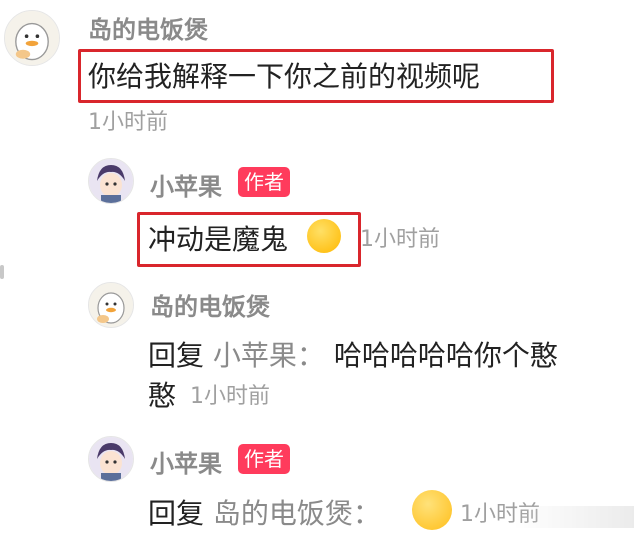  What do you see at coordinates (218, 239) in the screenshot?
I see `reply-text: 冲动是魔鬼` at bounding box center [218, 239].